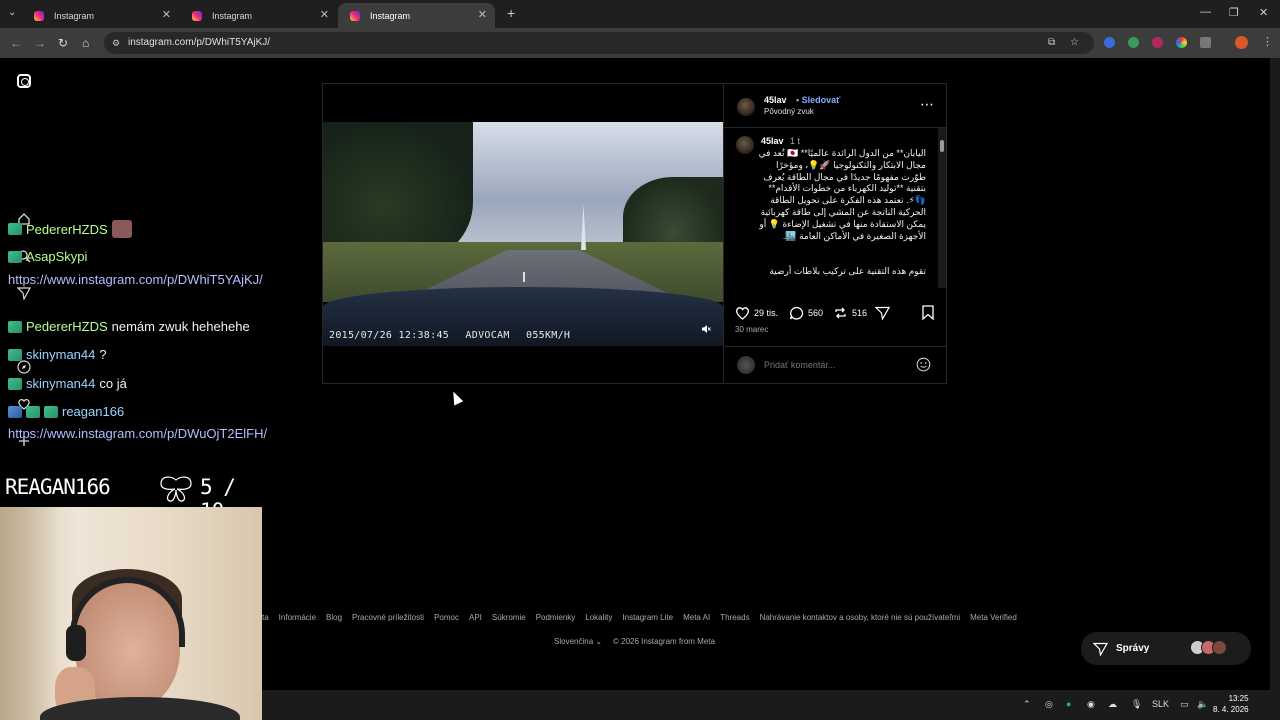 Image resolution: width=1280 pixels, height=720 pixels. What do you see at coordinates (1027, 704) in the screenshot?
I see `tray-overflow-icon: ⌃` at bounding box center [1027, 704].